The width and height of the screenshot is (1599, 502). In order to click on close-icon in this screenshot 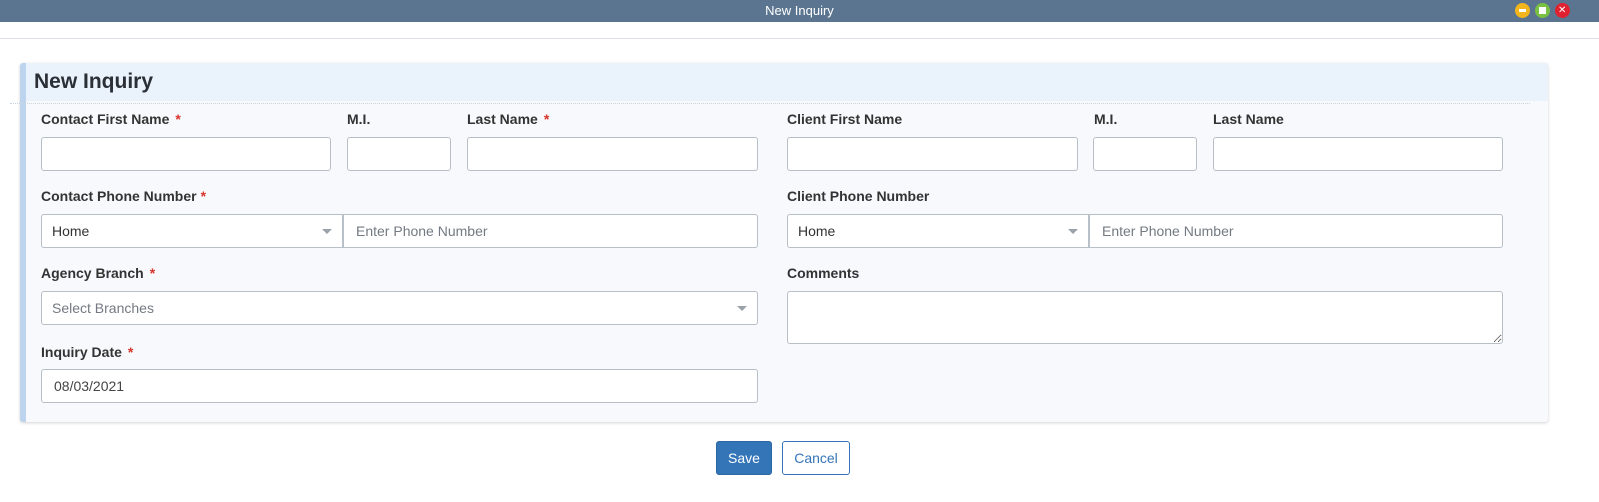, I will do `click(1562, 10)`.